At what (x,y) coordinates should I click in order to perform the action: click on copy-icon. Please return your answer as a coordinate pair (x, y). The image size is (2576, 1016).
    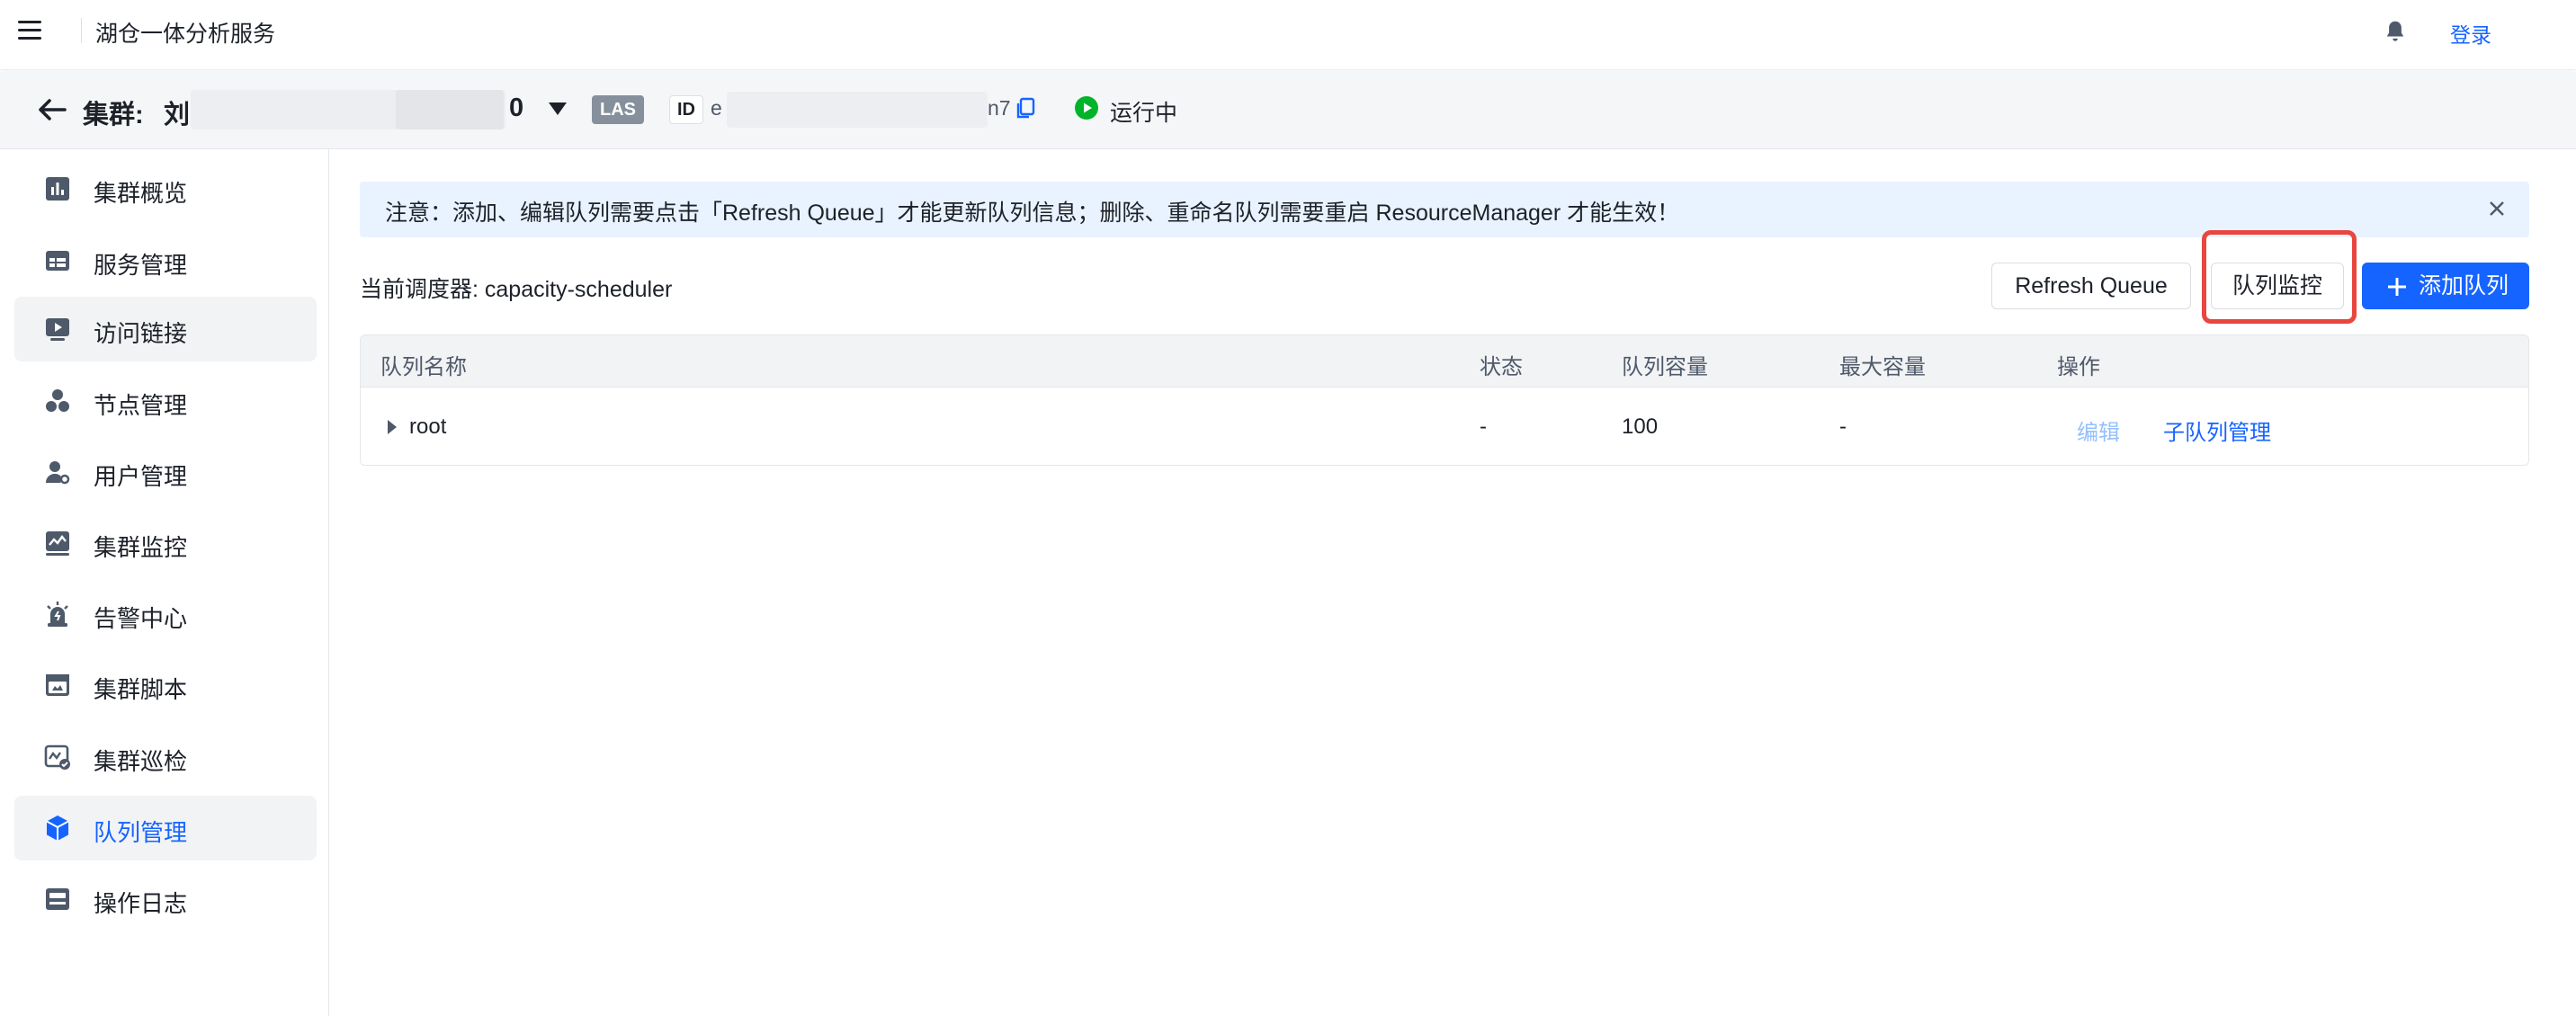
    Looking at the image, I should click on (1025, 109).